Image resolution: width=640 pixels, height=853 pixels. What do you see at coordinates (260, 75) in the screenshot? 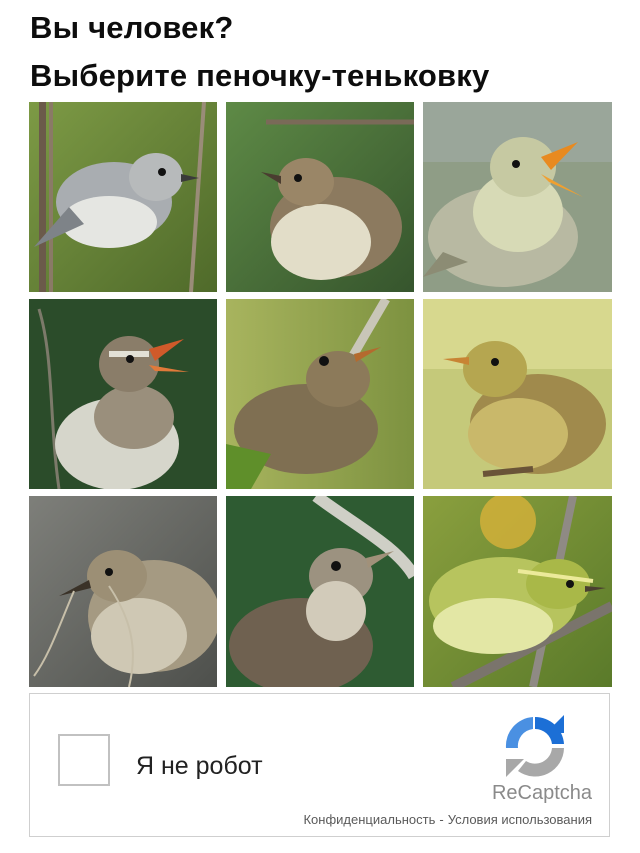
I see `captcha-instruction: Выберите пеночку-теньковку` at bounding box center [260, 75].